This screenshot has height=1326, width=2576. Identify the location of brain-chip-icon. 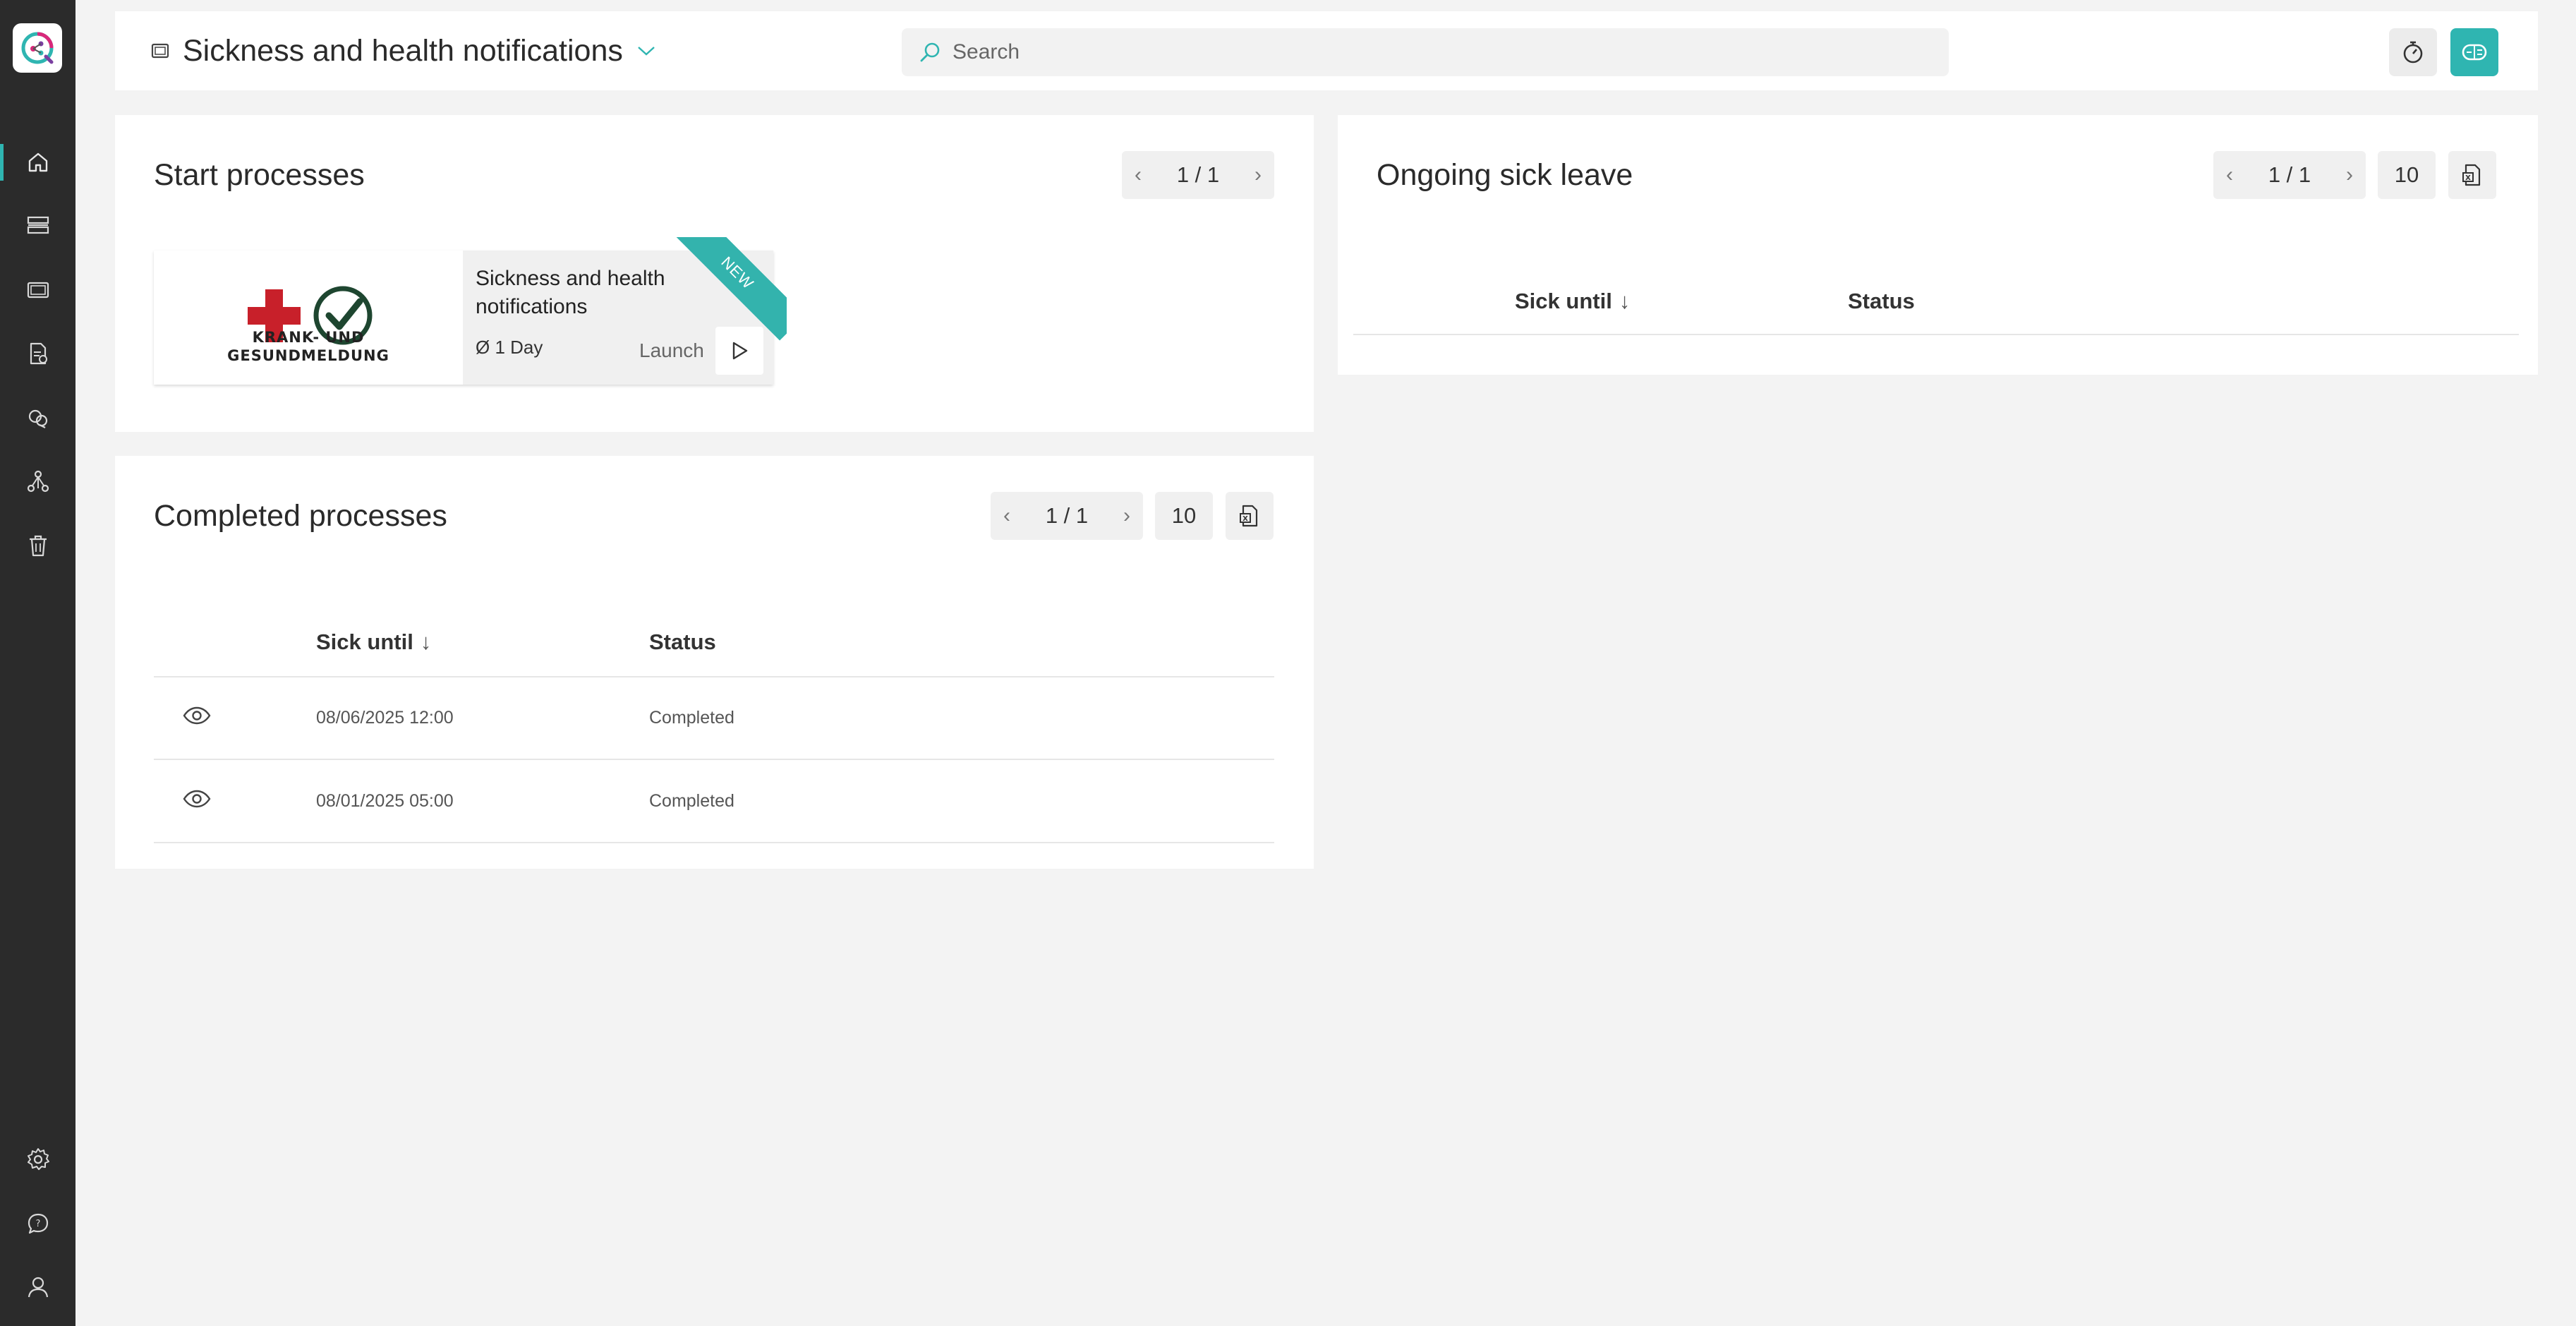
(2475, 52).